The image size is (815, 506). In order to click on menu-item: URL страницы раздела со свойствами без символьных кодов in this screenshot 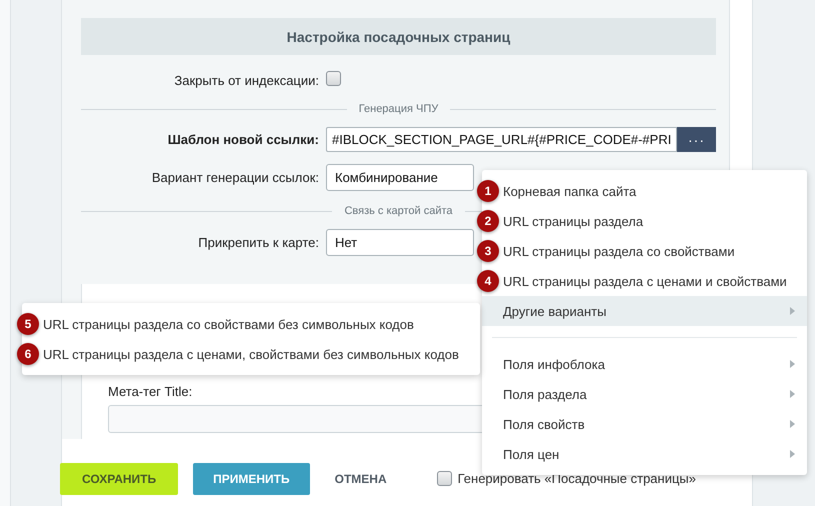, I will do `click(259, 324)`.